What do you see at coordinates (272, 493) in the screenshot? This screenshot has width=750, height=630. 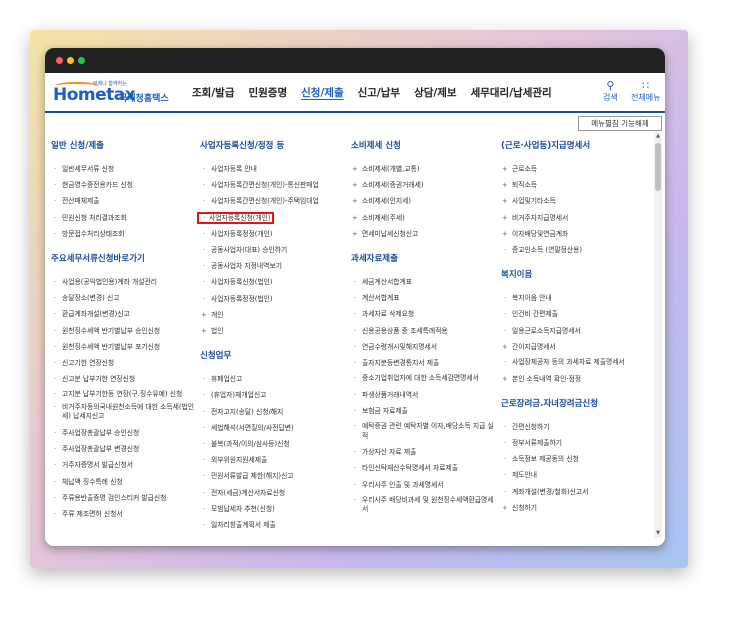 I see `menu-item: 전자(세금)계산서자료신청` at bounding box center [272, 493].